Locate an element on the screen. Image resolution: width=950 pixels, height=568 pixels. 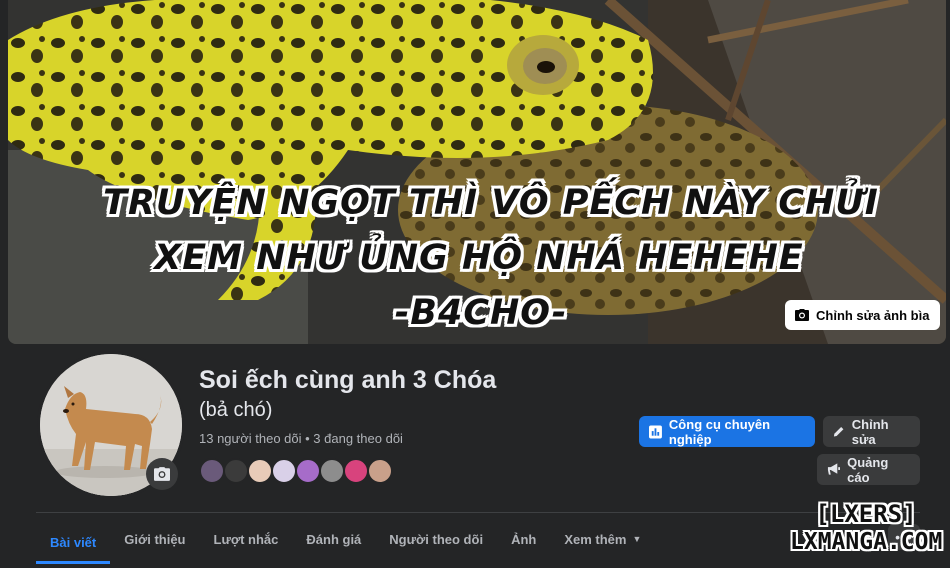
pencil-icon is located at coordinates (838, 431).